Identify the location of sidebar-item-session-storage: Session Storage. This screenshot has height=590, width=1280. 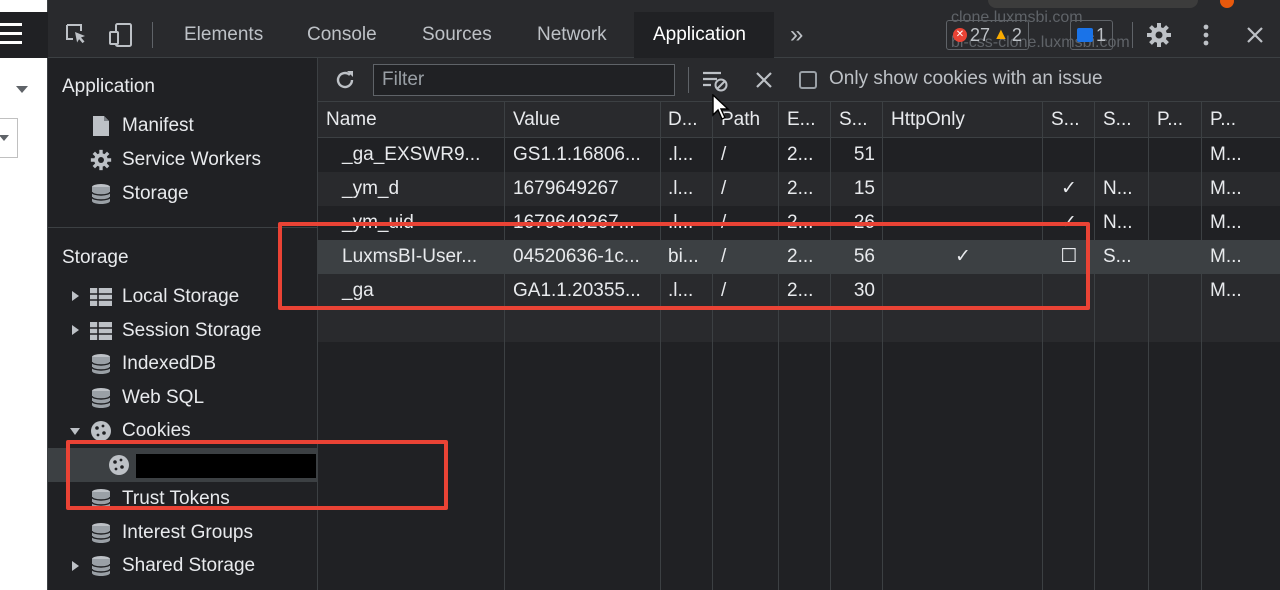
(175, 331).